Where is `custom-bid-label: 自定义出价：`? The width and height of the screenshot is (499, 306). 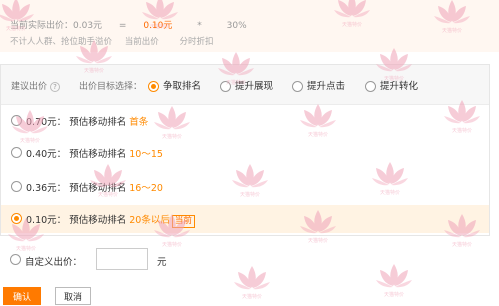
custom-bid-label: 自定义出价： is located at coordinates (54, 262).